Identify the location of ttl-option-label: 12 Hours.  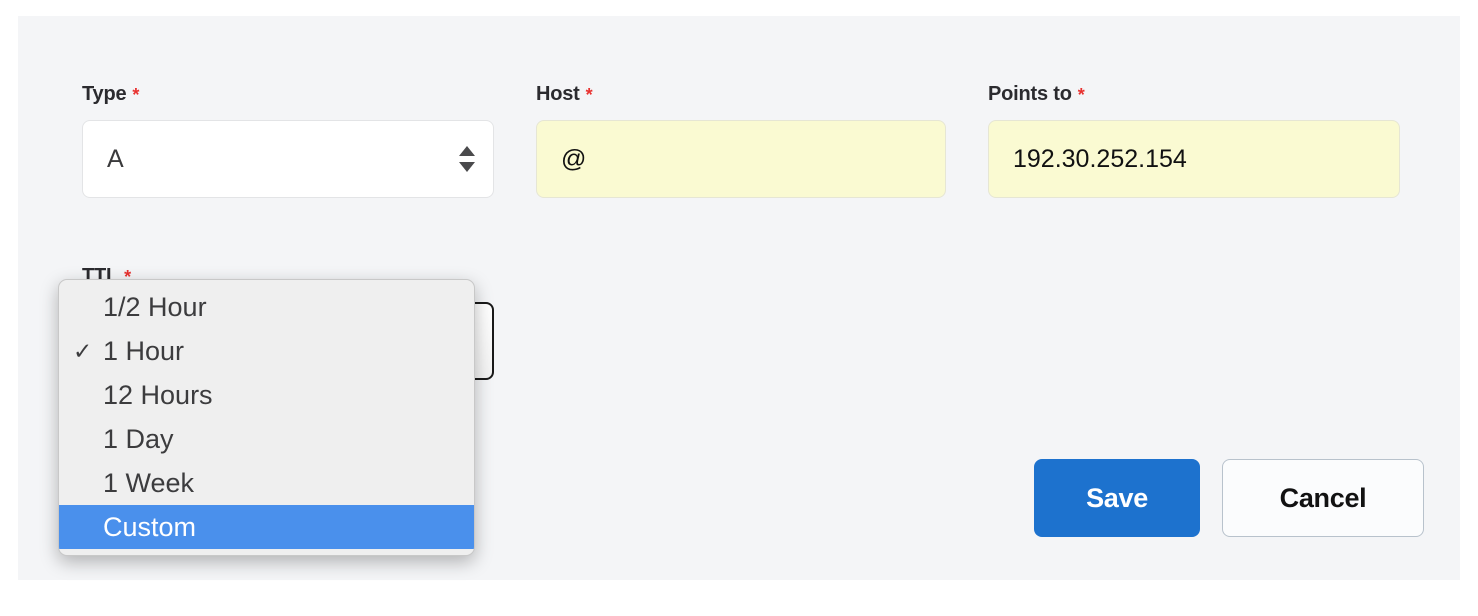
(158, 394).